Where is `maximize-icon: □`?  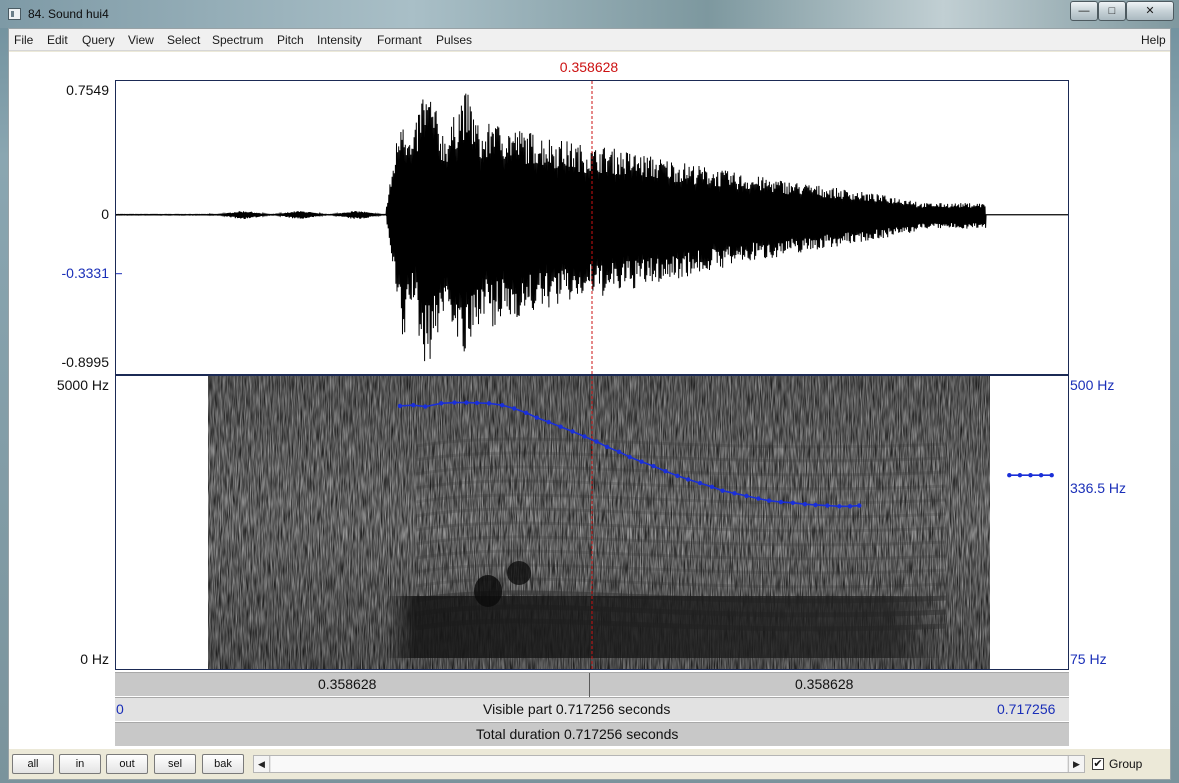 maximize-icon: □ is located at coordinates (1112, 10).